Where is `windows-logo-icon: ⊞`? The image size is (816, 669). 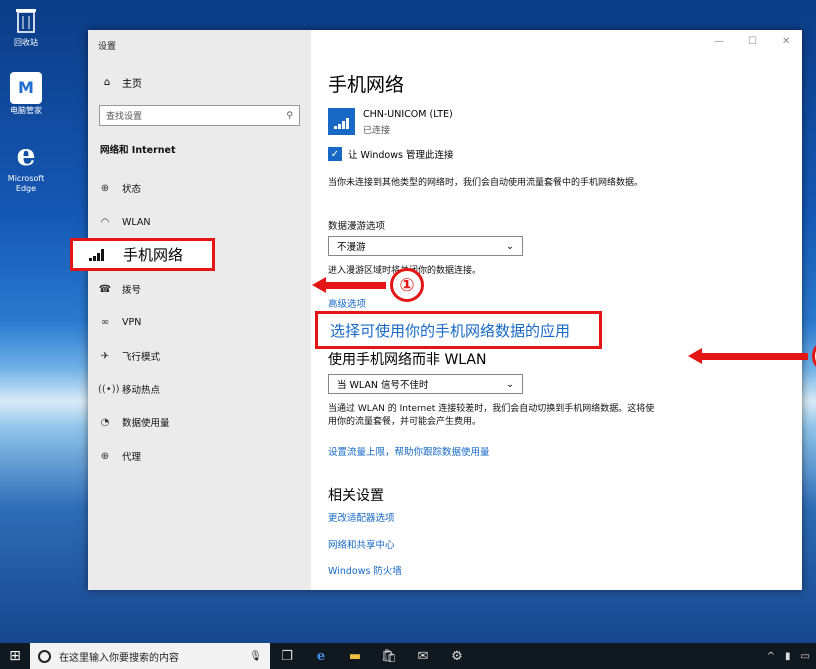
windows-logo-icon: ⊞ is located at coordinates (15, 656).